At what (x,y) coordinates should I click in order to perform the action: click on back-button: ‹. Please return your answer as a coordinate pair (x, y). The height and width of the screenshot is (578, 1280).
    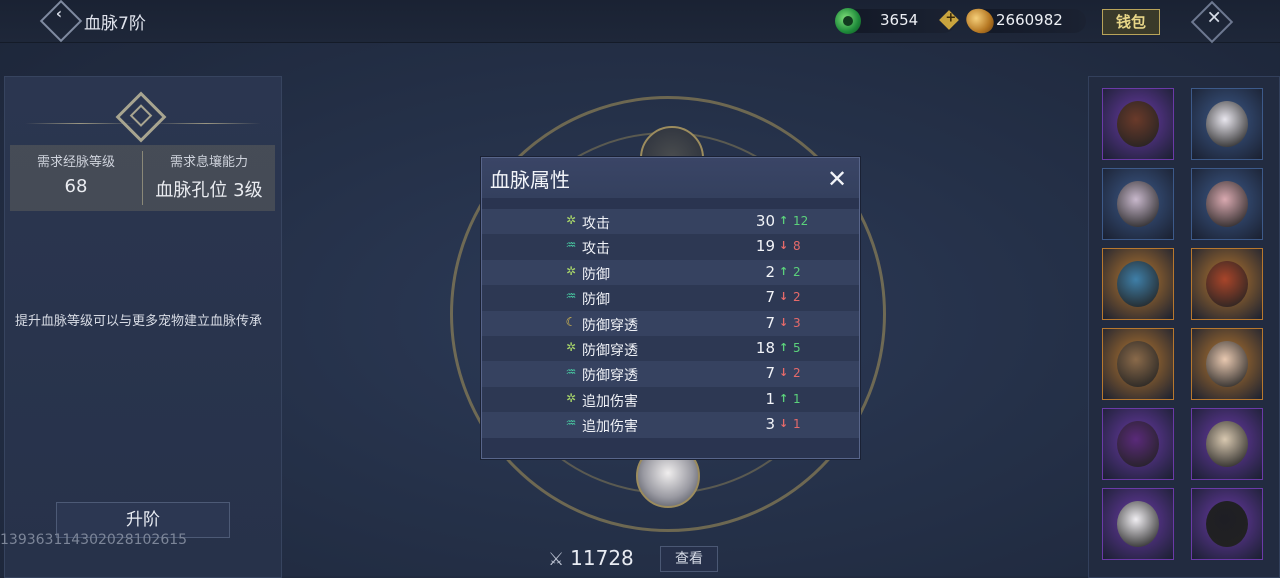
    Looking at the image, I should click on (61, 21).